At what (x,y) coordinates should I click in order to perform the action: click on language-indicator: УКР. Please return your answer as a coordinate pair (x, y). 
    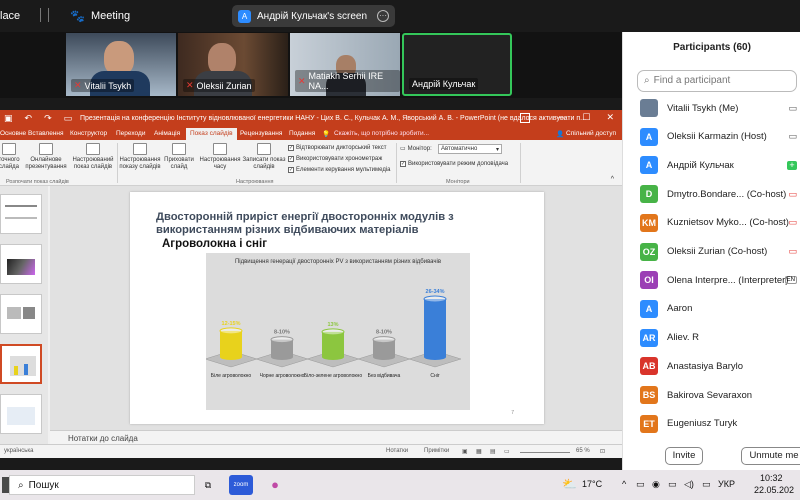
    Looking at the image, I should click on (726, 484).